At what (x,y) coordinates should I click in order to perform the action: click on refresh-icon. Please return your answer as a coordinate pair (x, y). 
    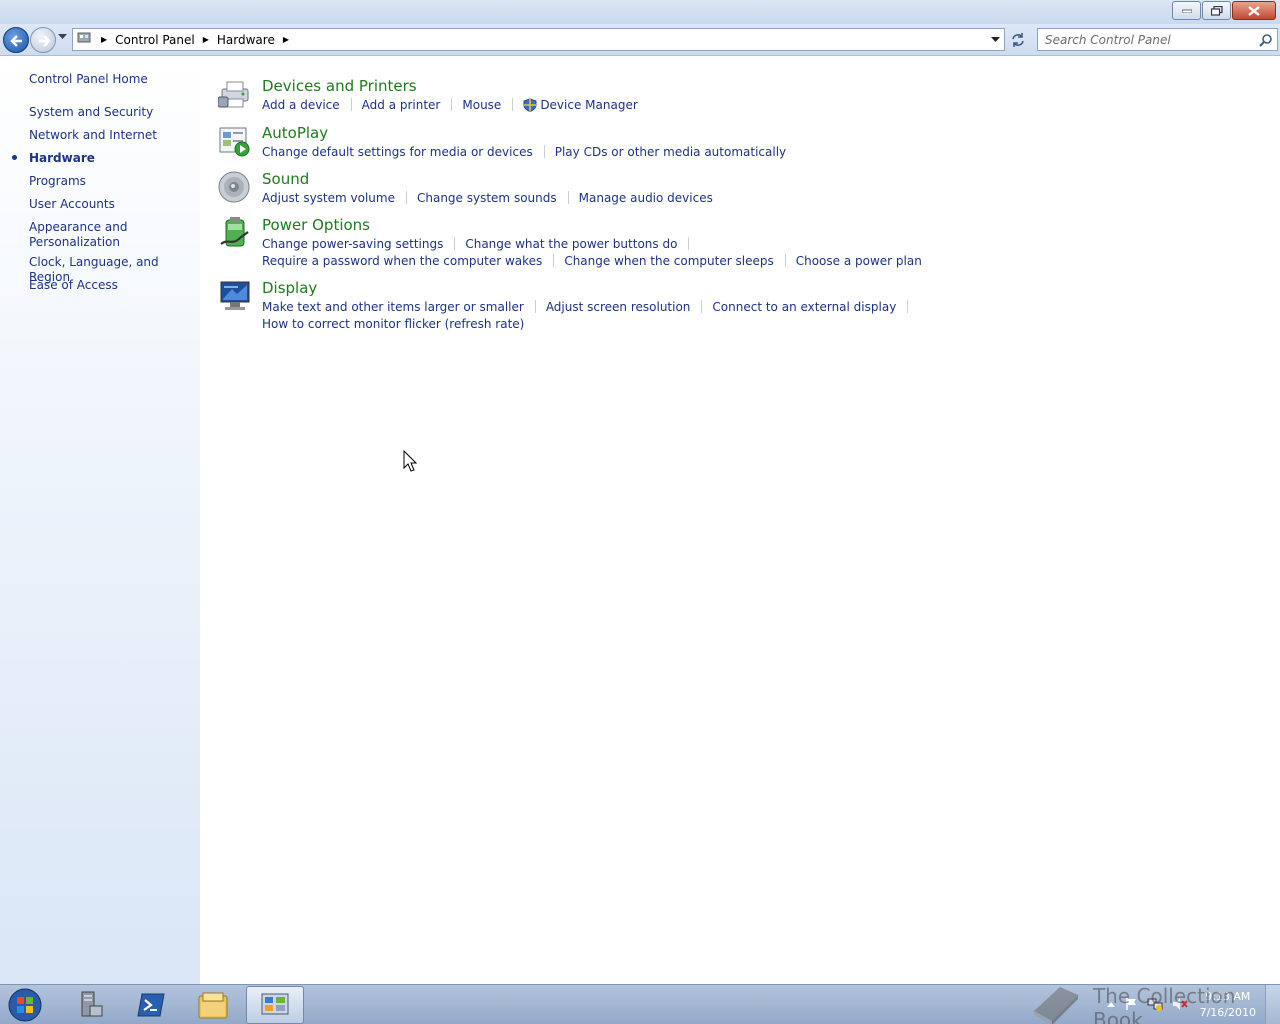
    Looking at the image, I should click on (1018, 39).